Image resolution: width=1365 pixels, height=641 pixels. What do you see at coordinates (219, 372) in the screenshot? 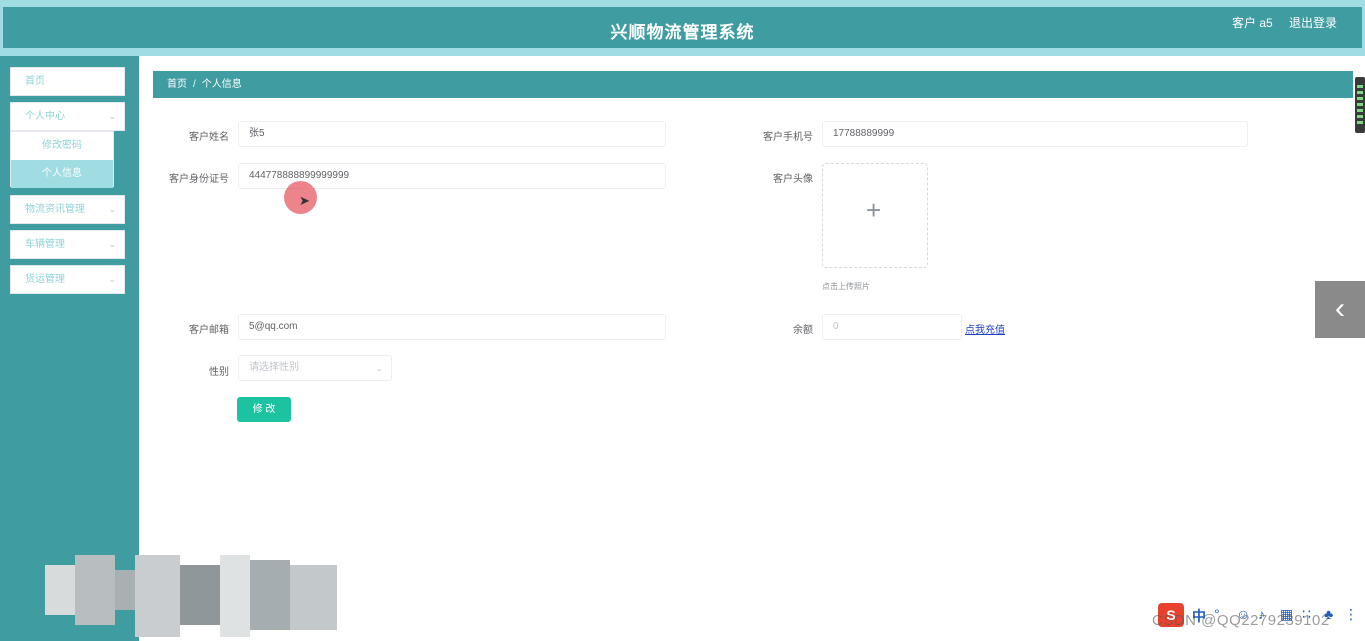
I see `gender-label: 性别` at bounding box center [219, 372].